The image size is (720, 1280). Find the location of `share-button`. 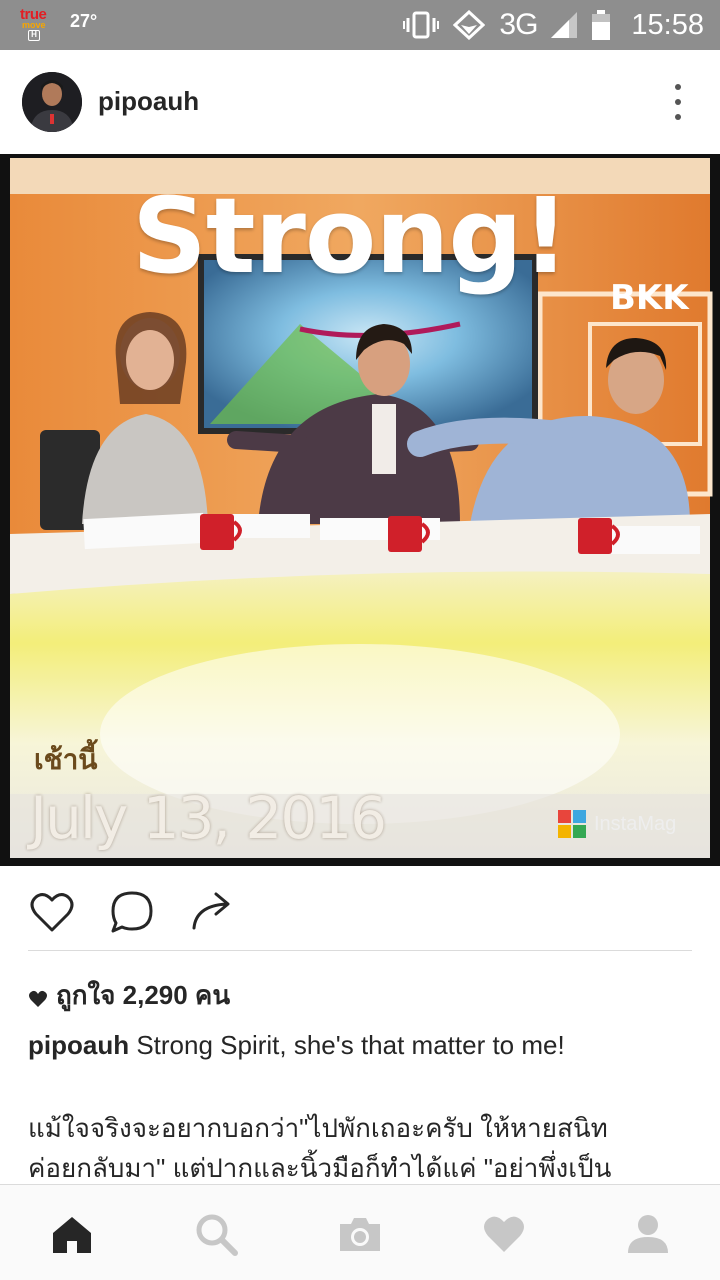

share-button is located at coordinates (212, 912).